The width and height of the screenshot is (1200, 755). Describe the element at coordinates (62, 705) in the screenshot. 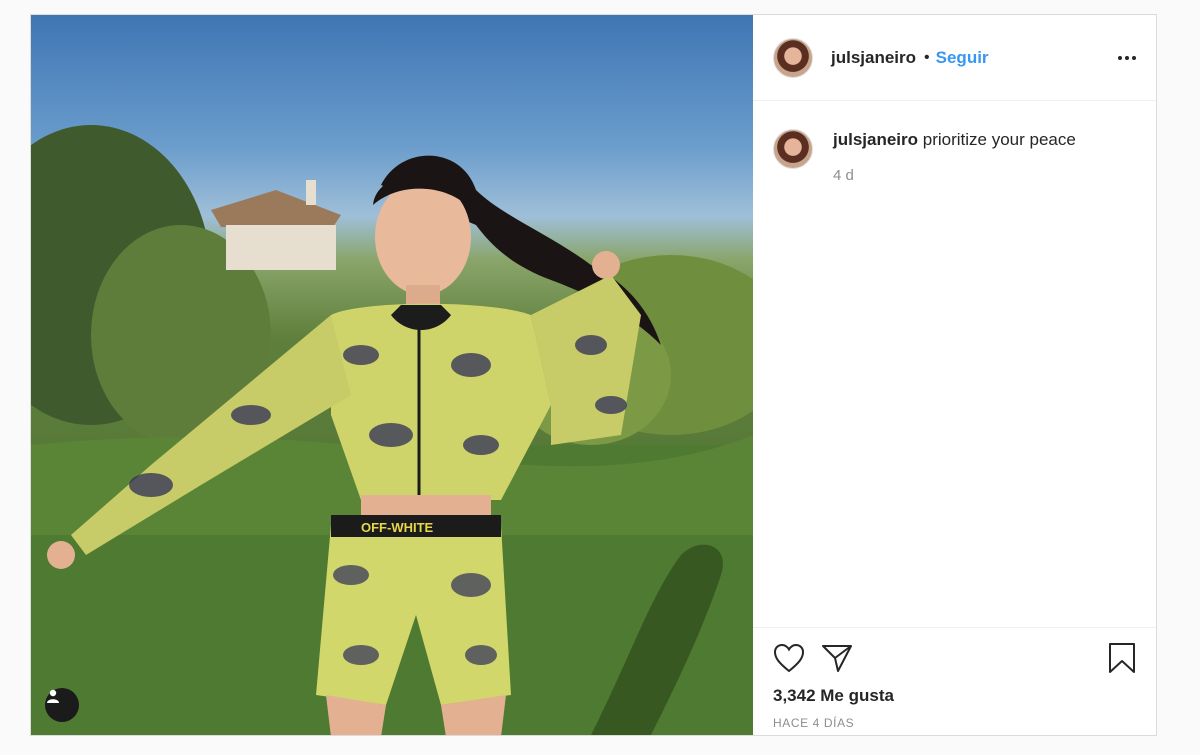

I see `user-tag-icon` at that location.